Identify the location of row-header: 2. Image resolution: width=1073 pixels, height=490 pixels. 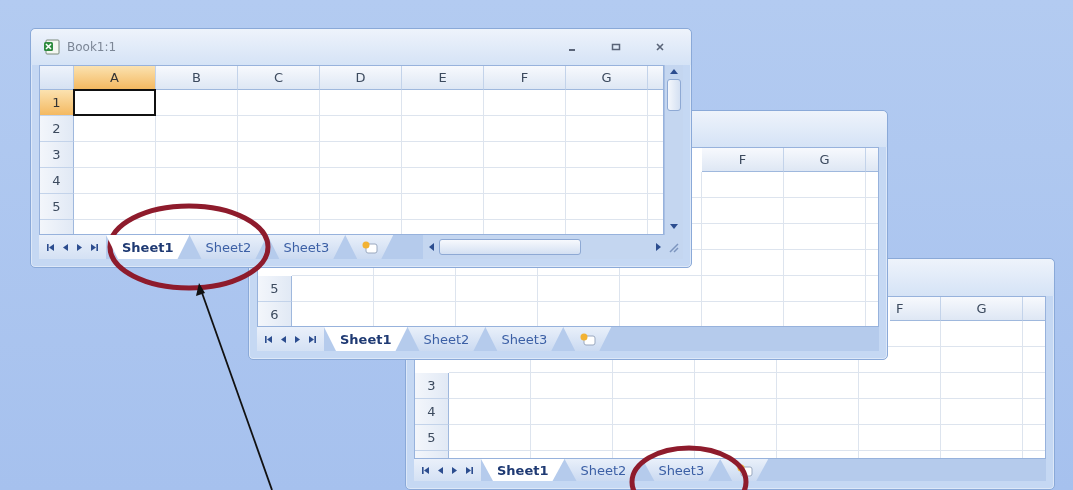
(57, 129).